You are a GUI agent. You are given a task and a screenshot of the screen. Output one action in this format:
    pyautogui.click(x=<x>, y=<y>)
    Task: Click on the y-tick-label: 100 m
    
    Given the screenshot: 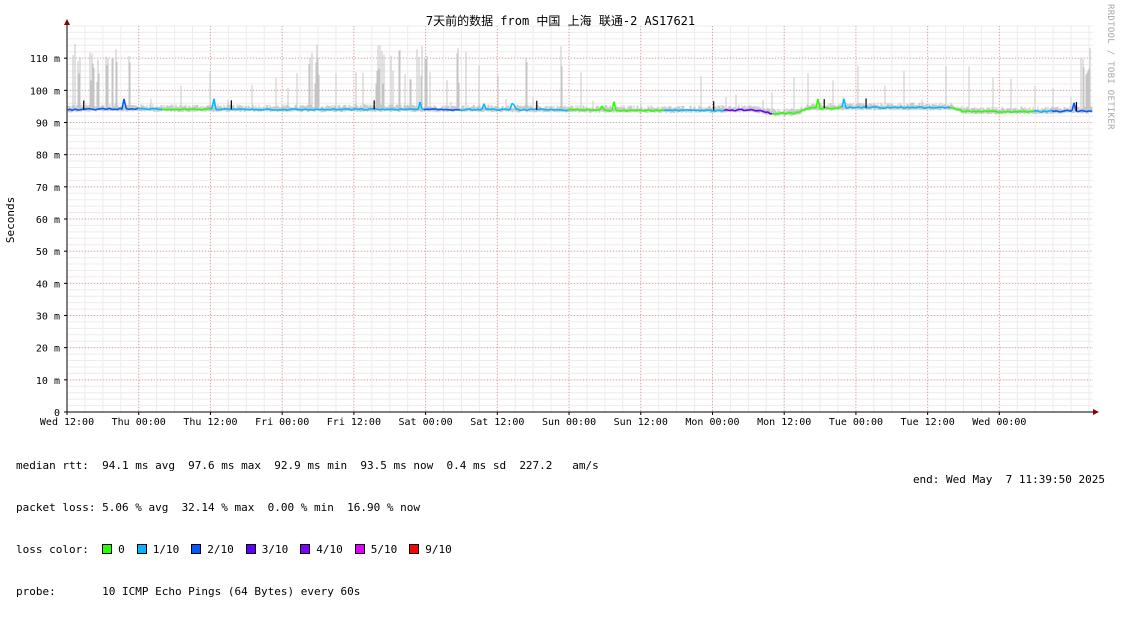 What is the action you would take?
    pyautogui.click(x=45, y=91)
    